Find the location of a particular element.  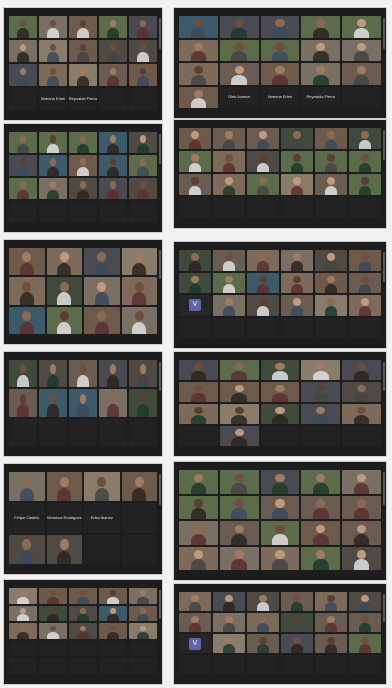

participant-tile: Erika Ibanez is located at coordinates (102, 518).